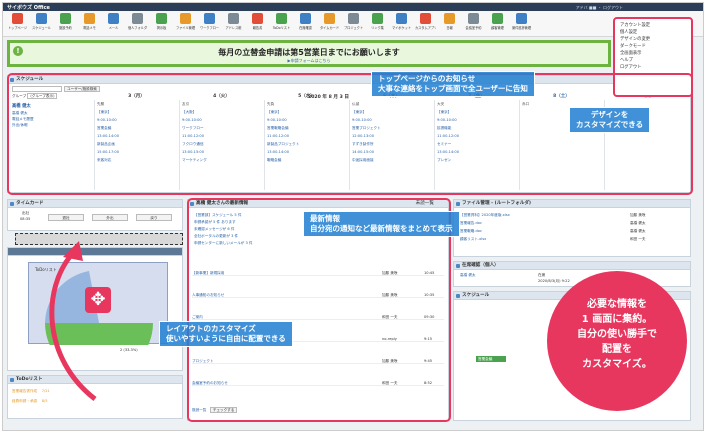 Image resolution: width=706 pixels, height=433 pixels. I want to click on app-icon-label: 会議室予約, so click(473, 28).